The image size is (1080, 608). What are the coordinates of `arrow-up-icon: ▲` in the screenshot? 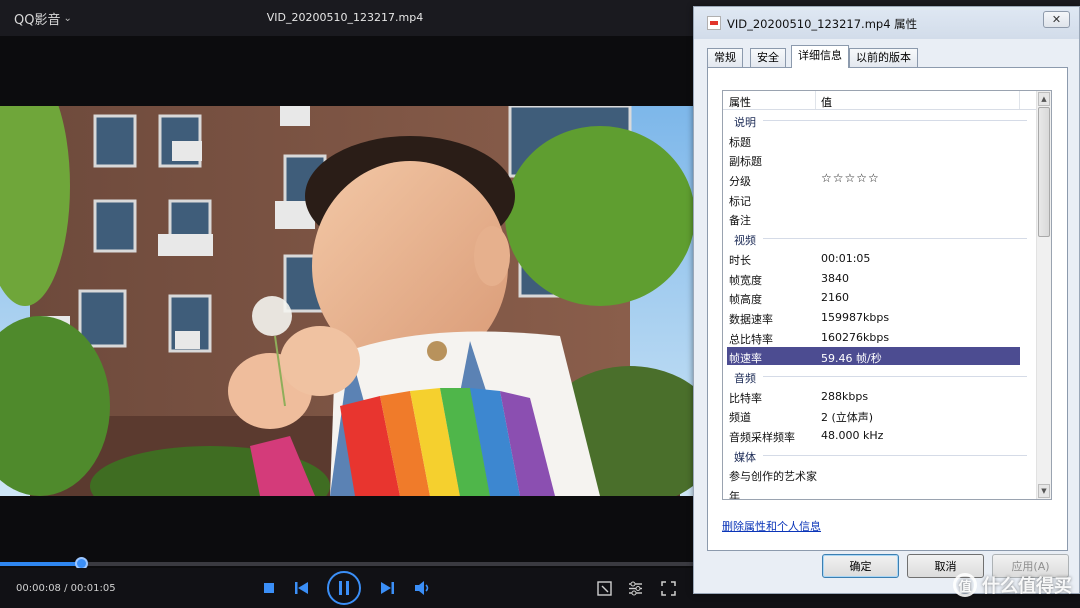 It's located at (1044, 99).